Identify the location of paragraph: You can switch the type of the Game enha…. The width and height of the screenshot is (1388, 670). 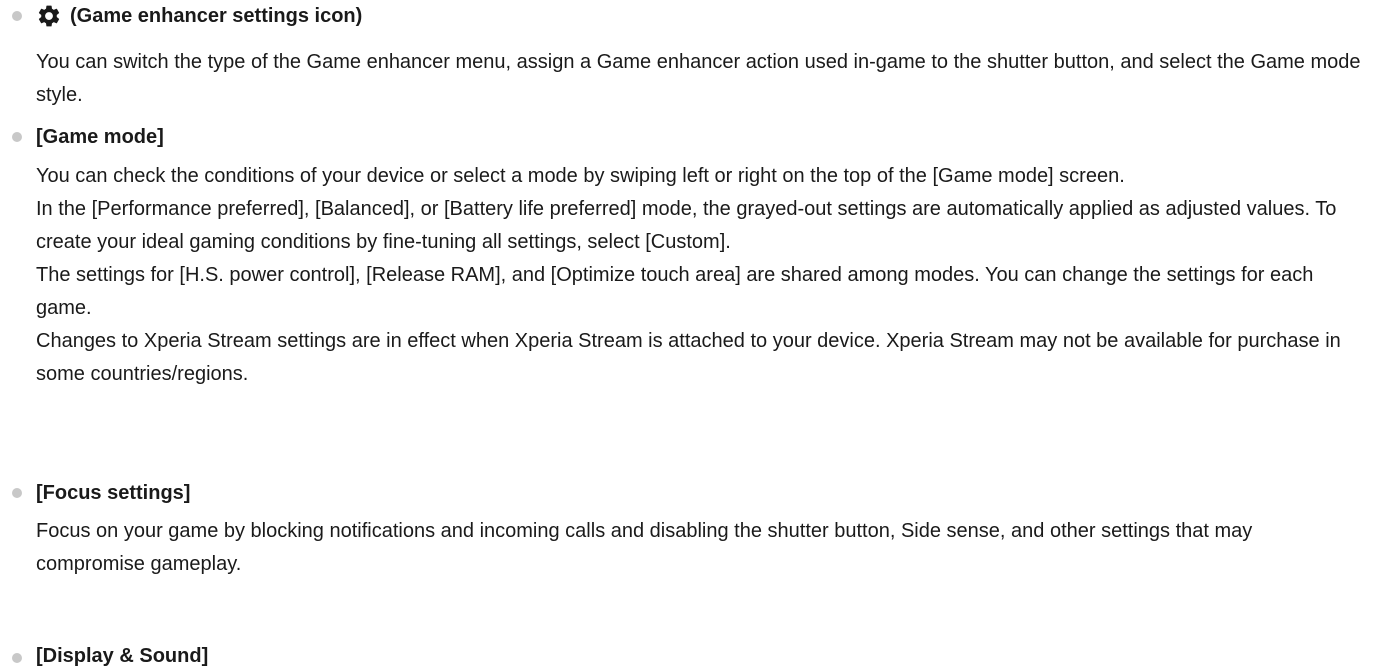
(698, 78).